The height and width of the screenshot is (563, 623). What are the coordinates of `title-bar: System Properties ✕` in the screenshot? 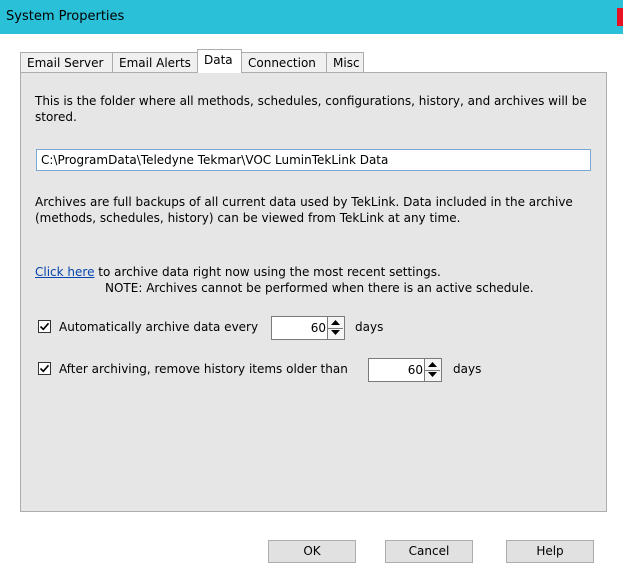 It's located at (311, 17).